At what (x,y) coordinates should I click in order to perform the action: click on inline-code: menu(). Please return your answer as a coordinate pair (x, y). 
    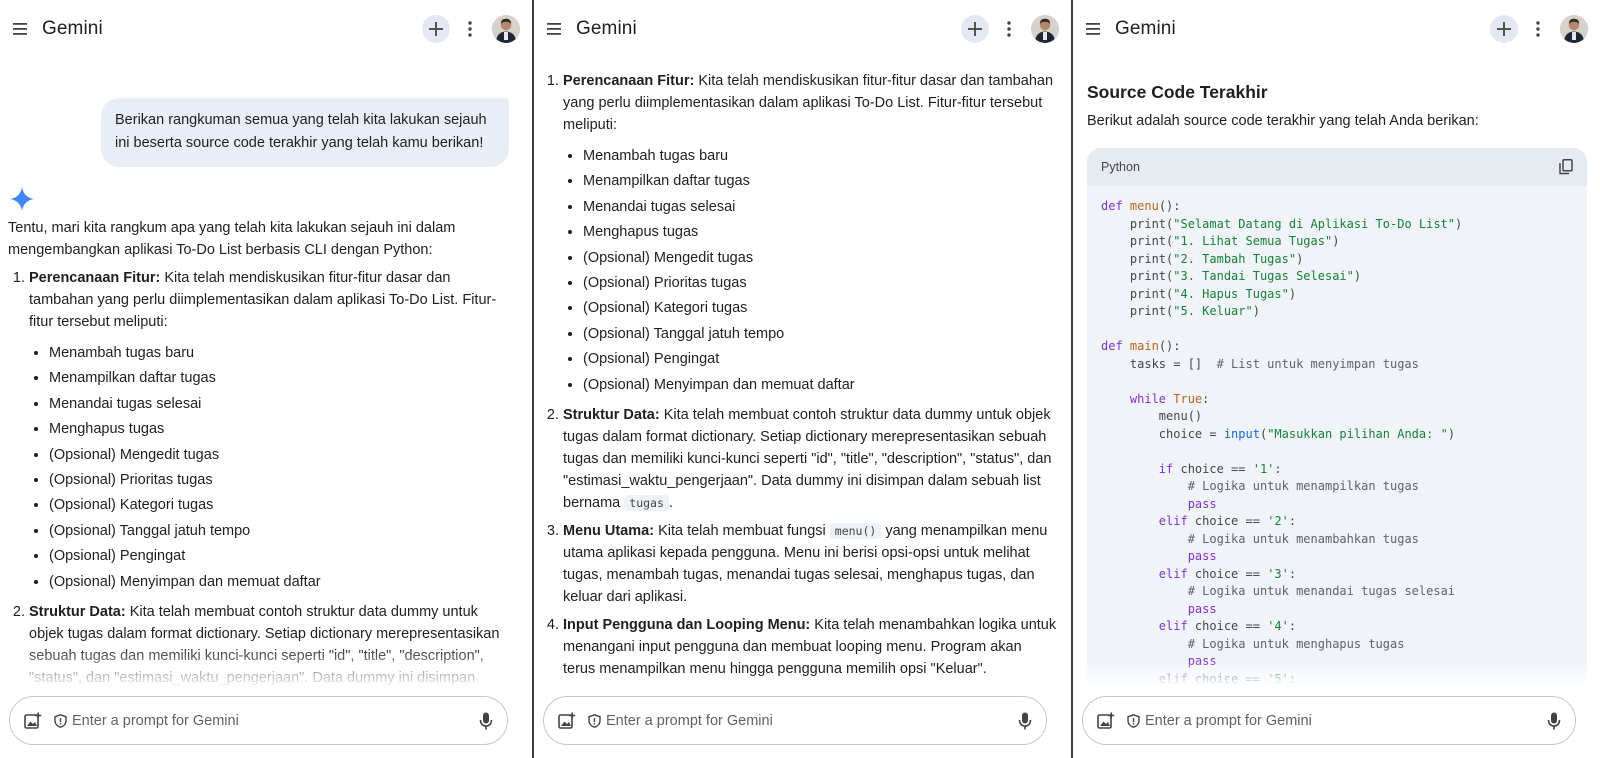
    Looking at the image, I should click on (855, 531).